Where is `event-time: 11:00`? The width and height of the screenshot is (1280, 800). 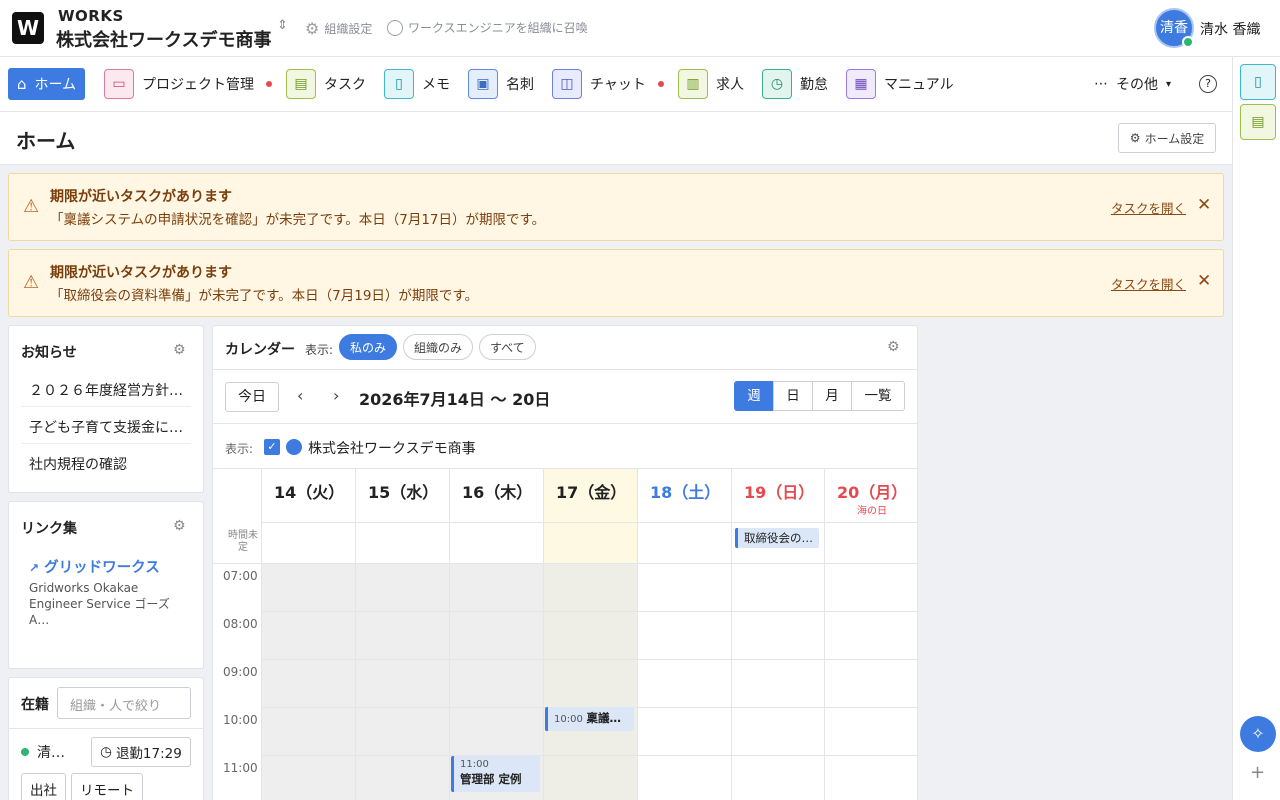
event-time: 11:00 is located at coordinates (474, 764).